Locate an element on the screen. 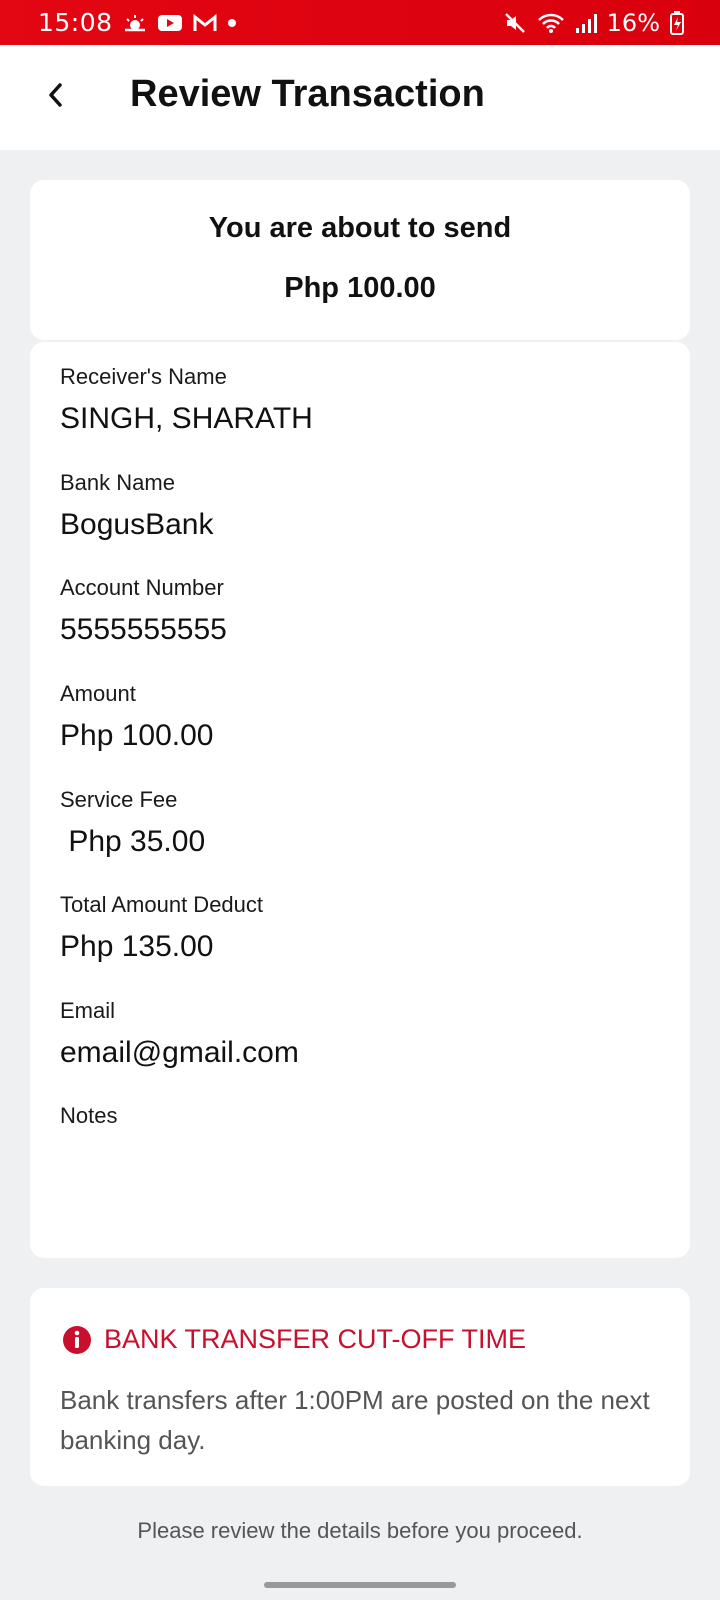  status-right: 16% is located at coordinates (593, 23).